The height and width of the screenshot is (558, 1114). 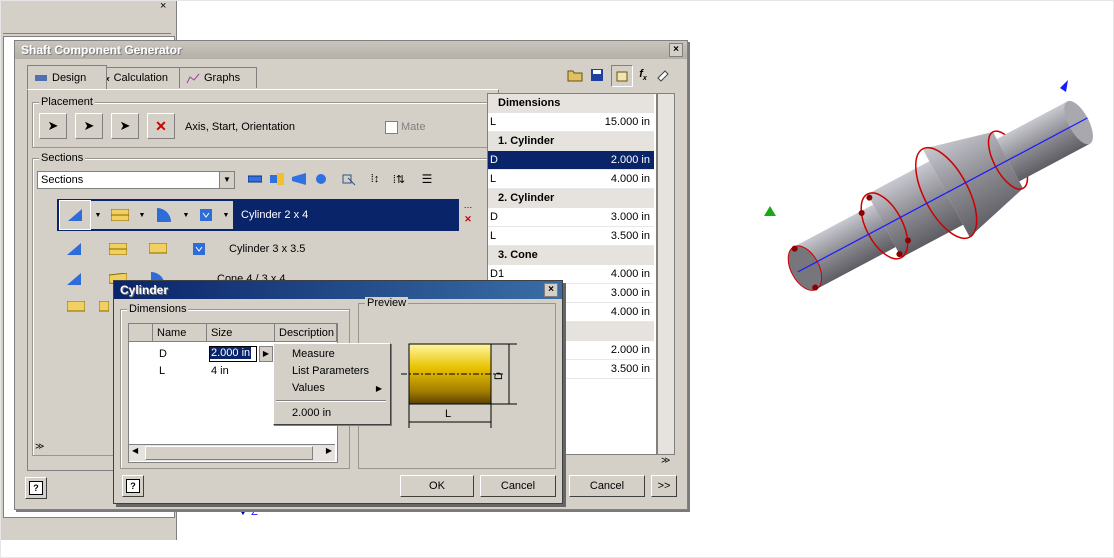 What do you see at coordinates (571, 198) in the screenshot?
I see `dimension-group-title: 2. Cylinder` at bounding box center [571, 198].